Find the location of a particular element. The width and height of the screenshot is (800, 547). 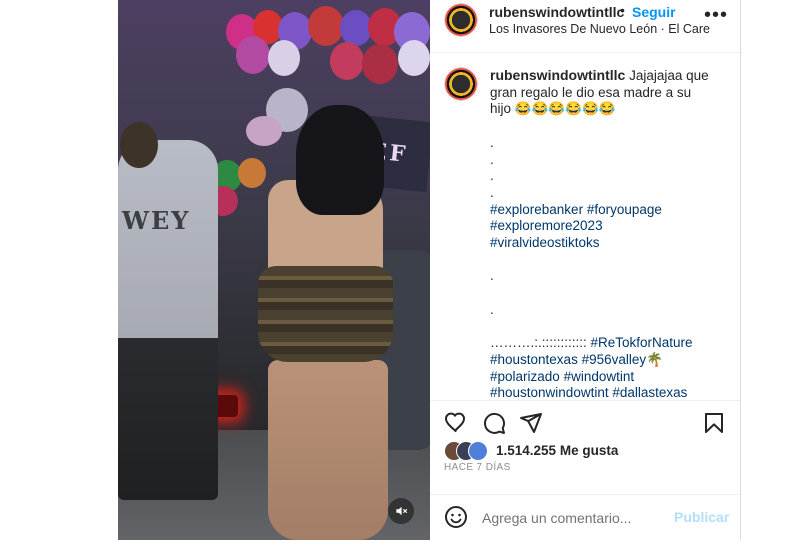

save-button is located at coordinates (715, 424).